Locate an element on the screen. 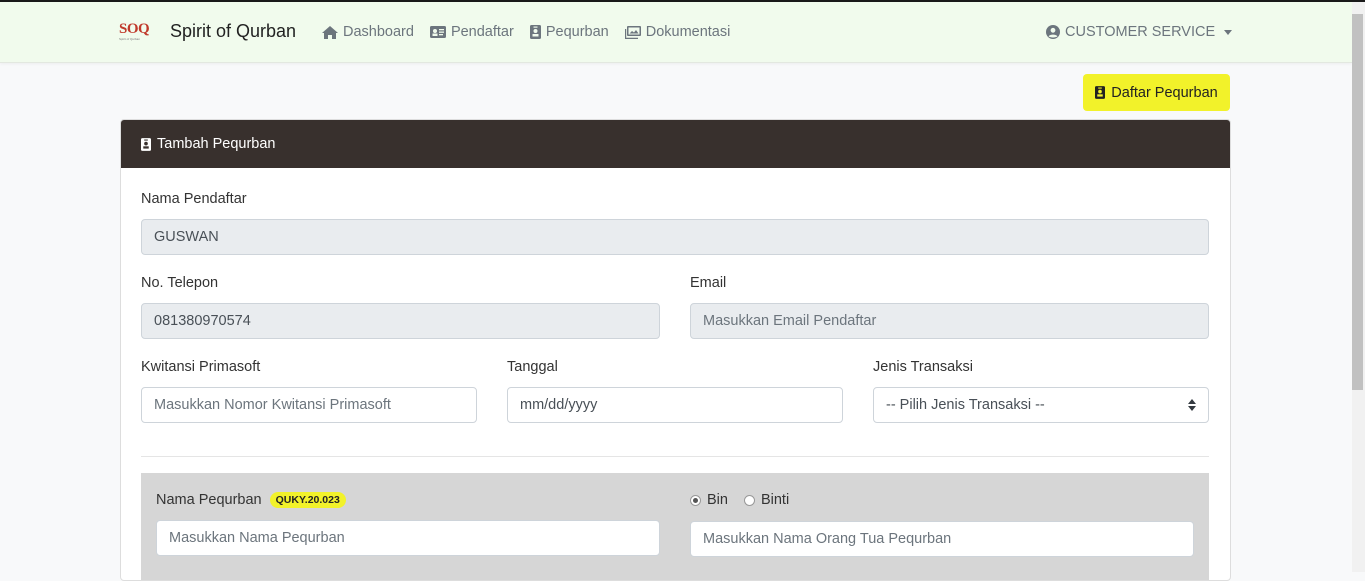 The image size is (1365, 581). daftar-pequrban-label: Daftar Pequrban is located at coordinates (1164, 92).